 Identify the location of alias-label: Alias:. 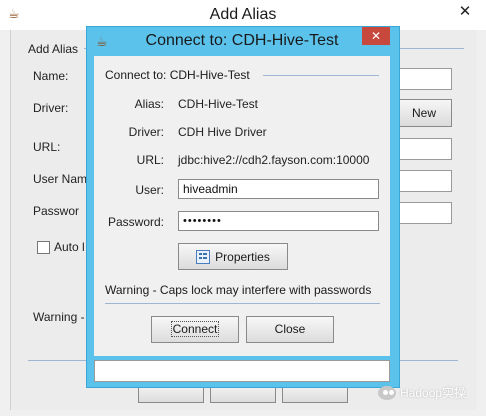
(149, 104).